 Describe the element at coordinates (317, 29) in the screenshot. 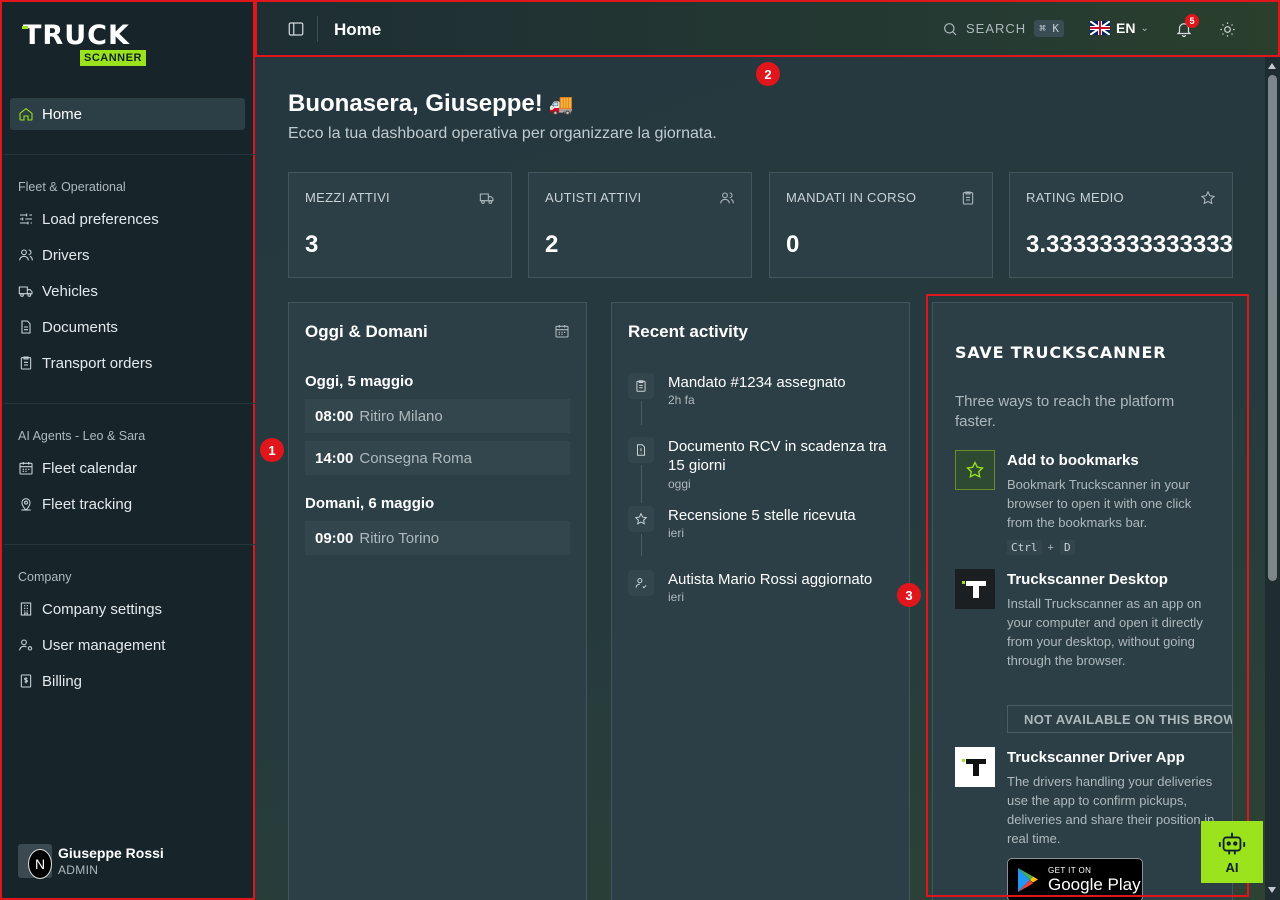

I see `header-divider` at that location.